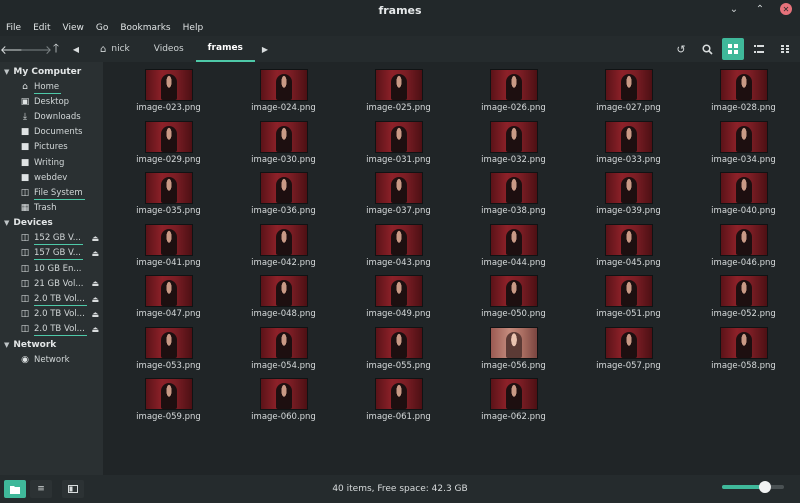 This screenshot has width=800, height=503. What do you see at coordinates (513, 147) in the screenshot?
I see `file-item: image-032.png` at bounding box center [513, 147].